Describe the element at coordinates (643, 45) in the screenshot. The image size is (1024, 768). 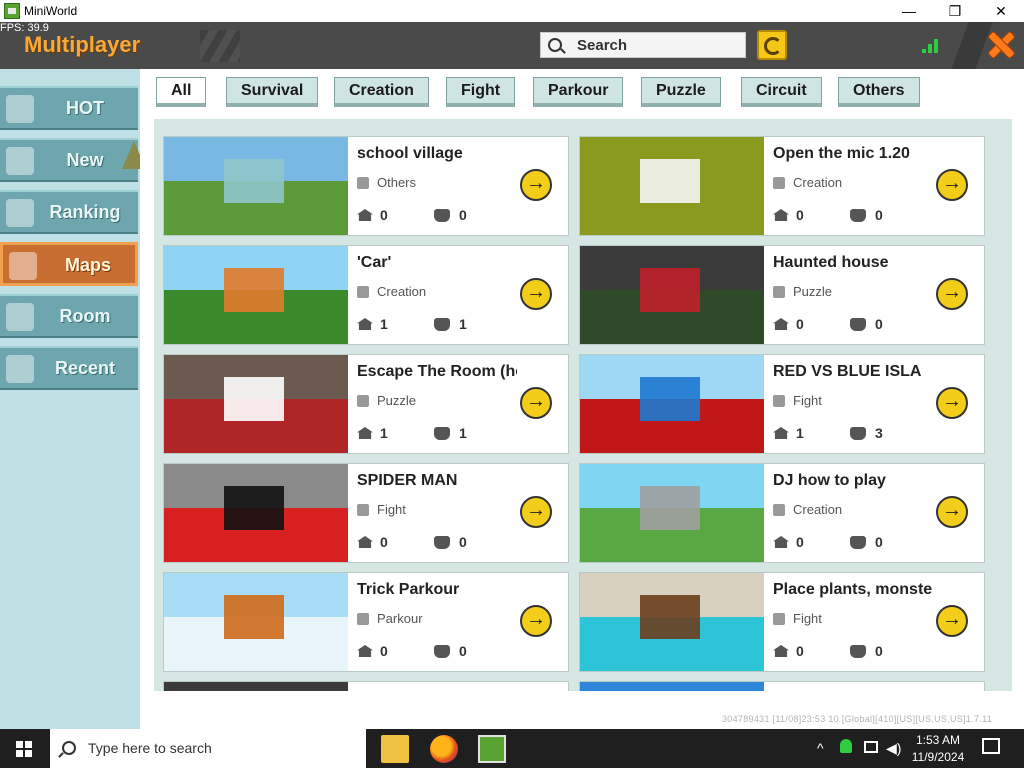
I see `search-bar: Search` at that location.